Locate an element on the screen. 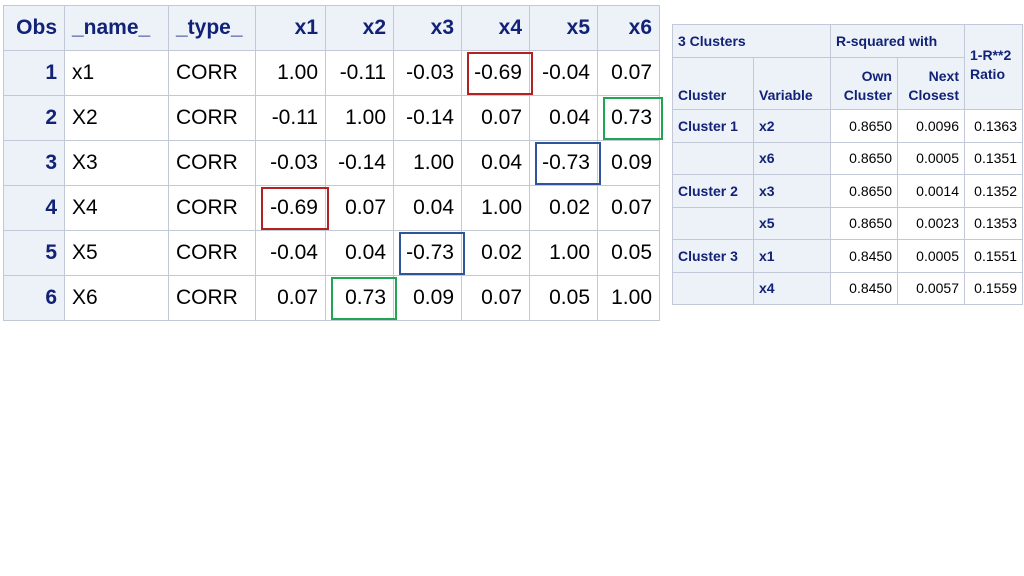  next-closest-cell: 0.0057 is located at coordinates (931, 288).